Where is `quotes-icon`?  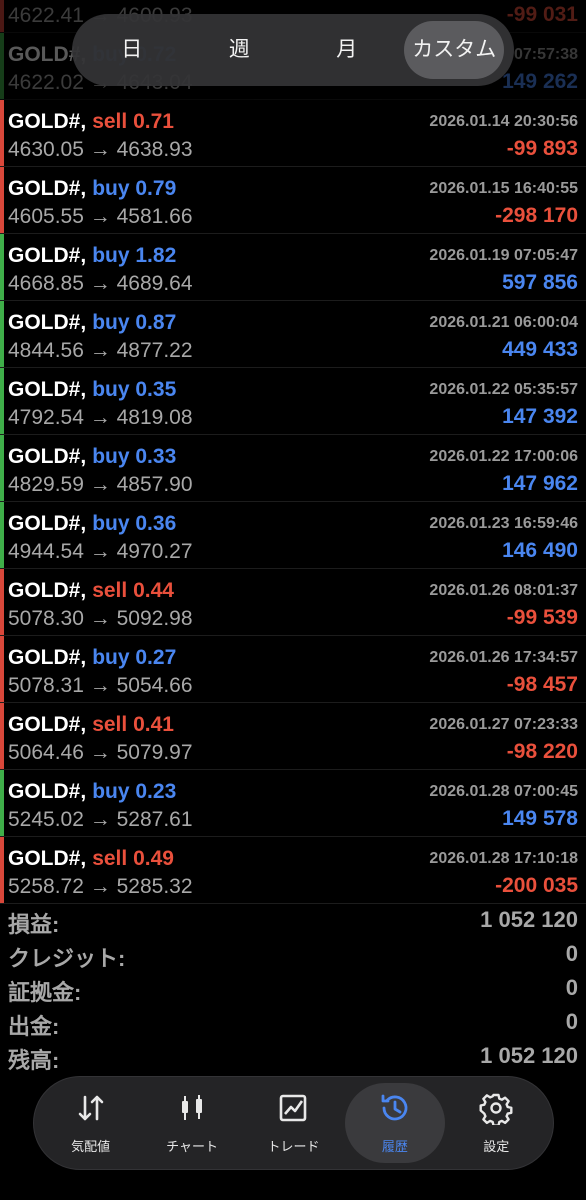
quotes-icon is located at coordinates (91, 1110).